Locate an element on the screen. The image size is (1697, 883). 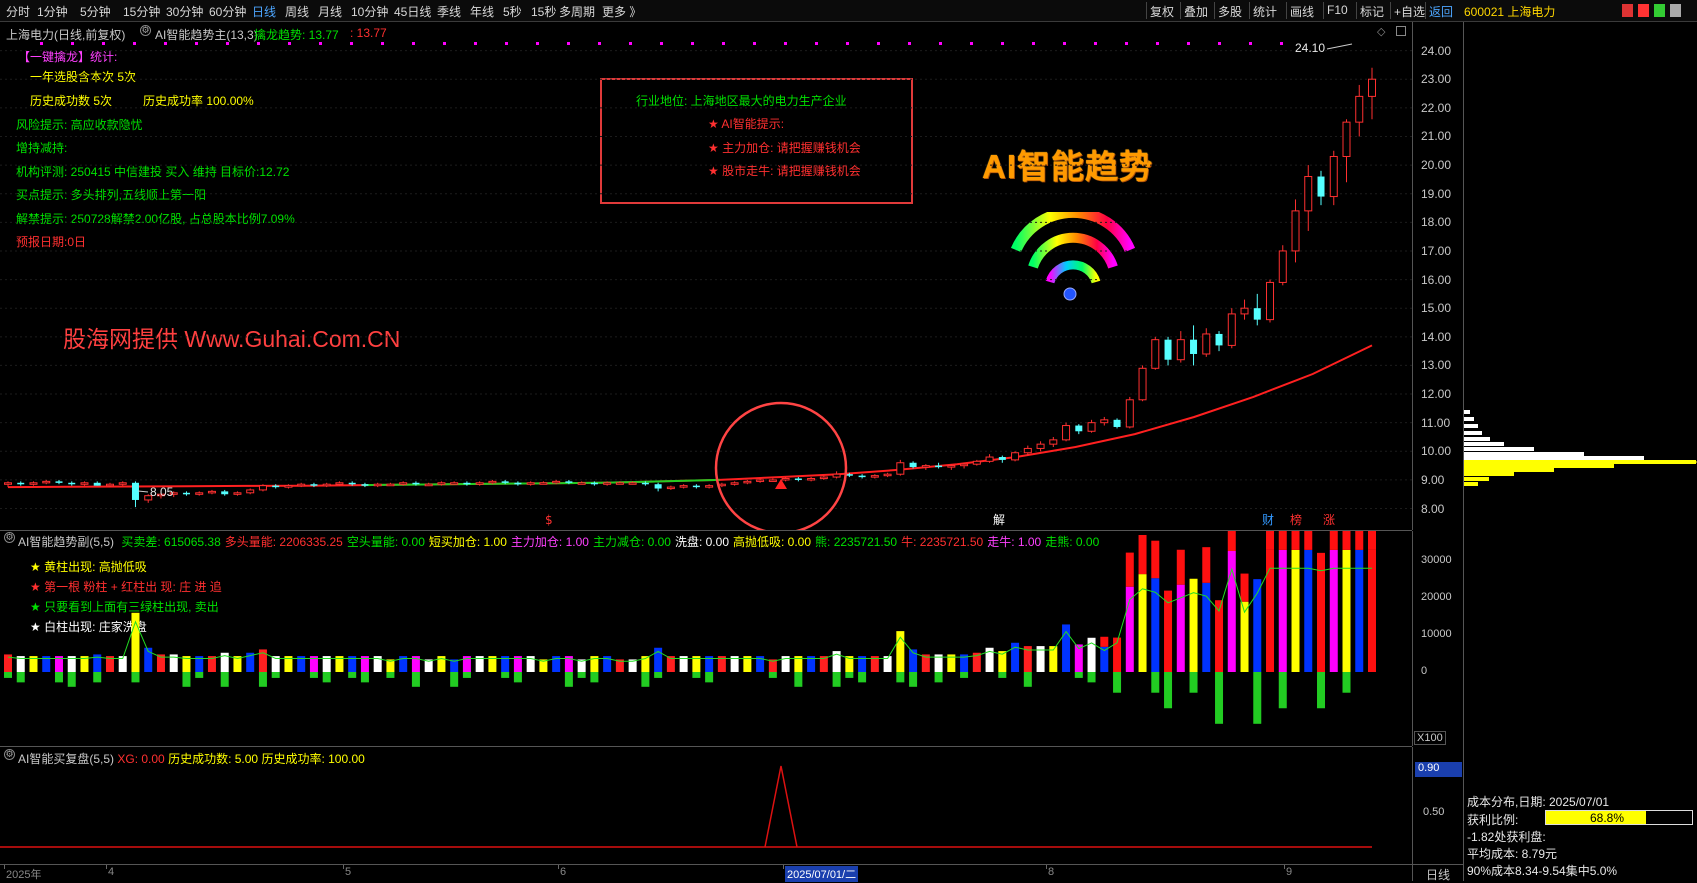
price-tick: 8.00 is located at coordinates (1433, 508).